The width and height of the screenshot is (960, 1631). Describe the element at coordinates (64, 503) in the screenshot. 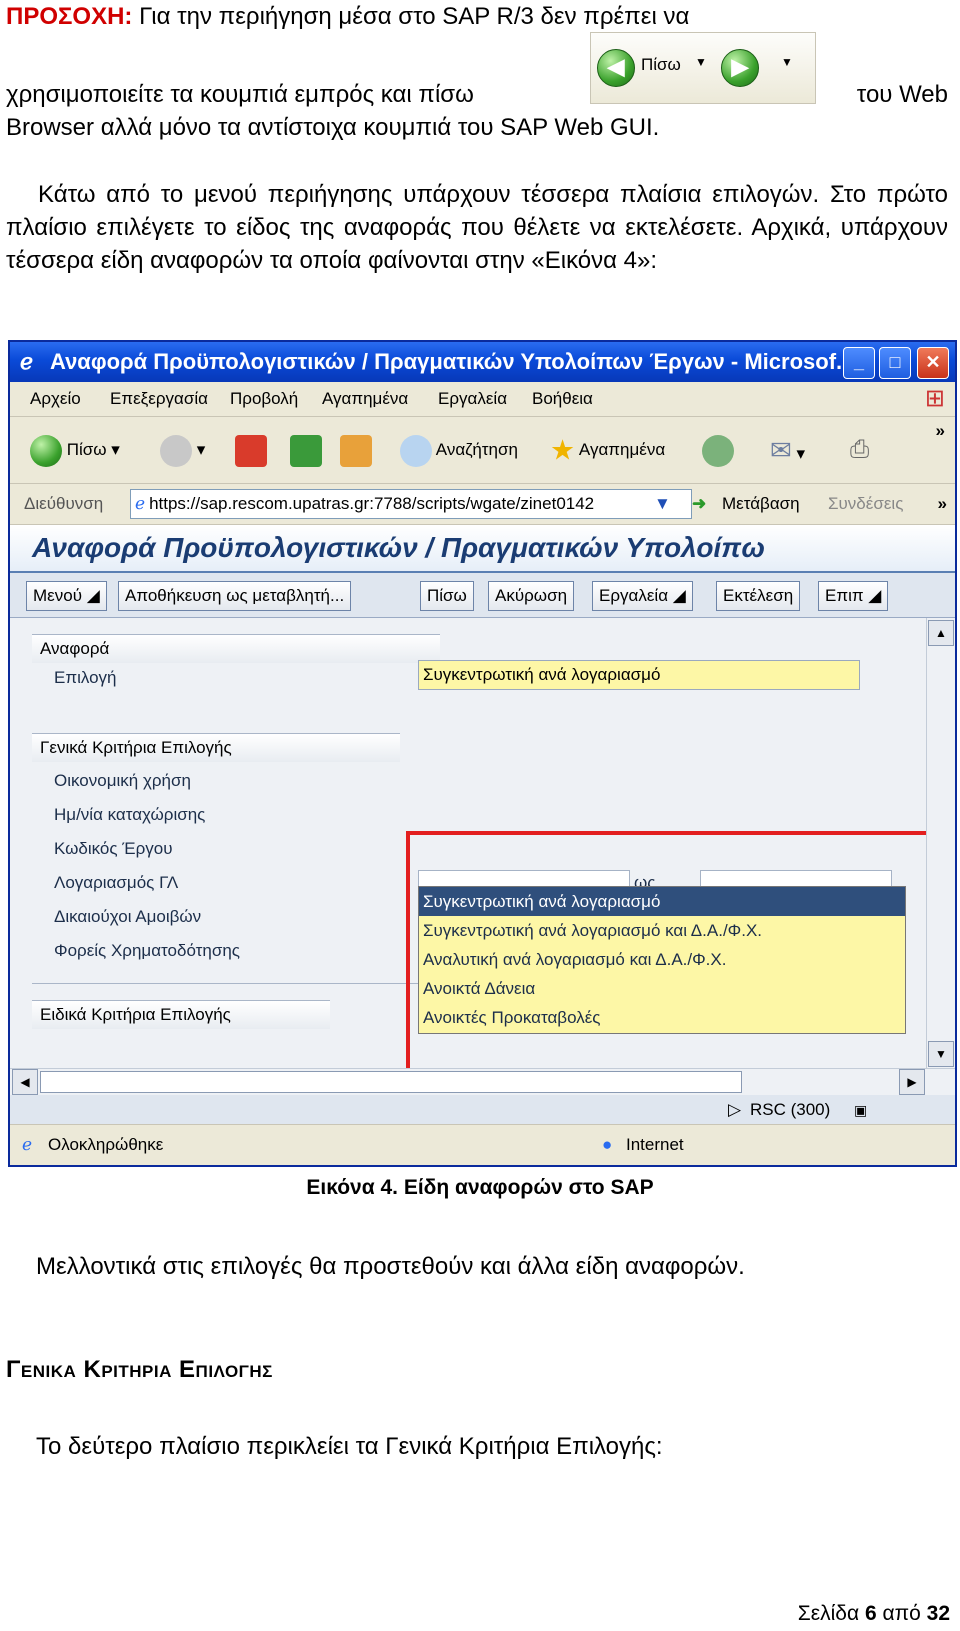

I see `address-label: Διεύθυνση` at that location.